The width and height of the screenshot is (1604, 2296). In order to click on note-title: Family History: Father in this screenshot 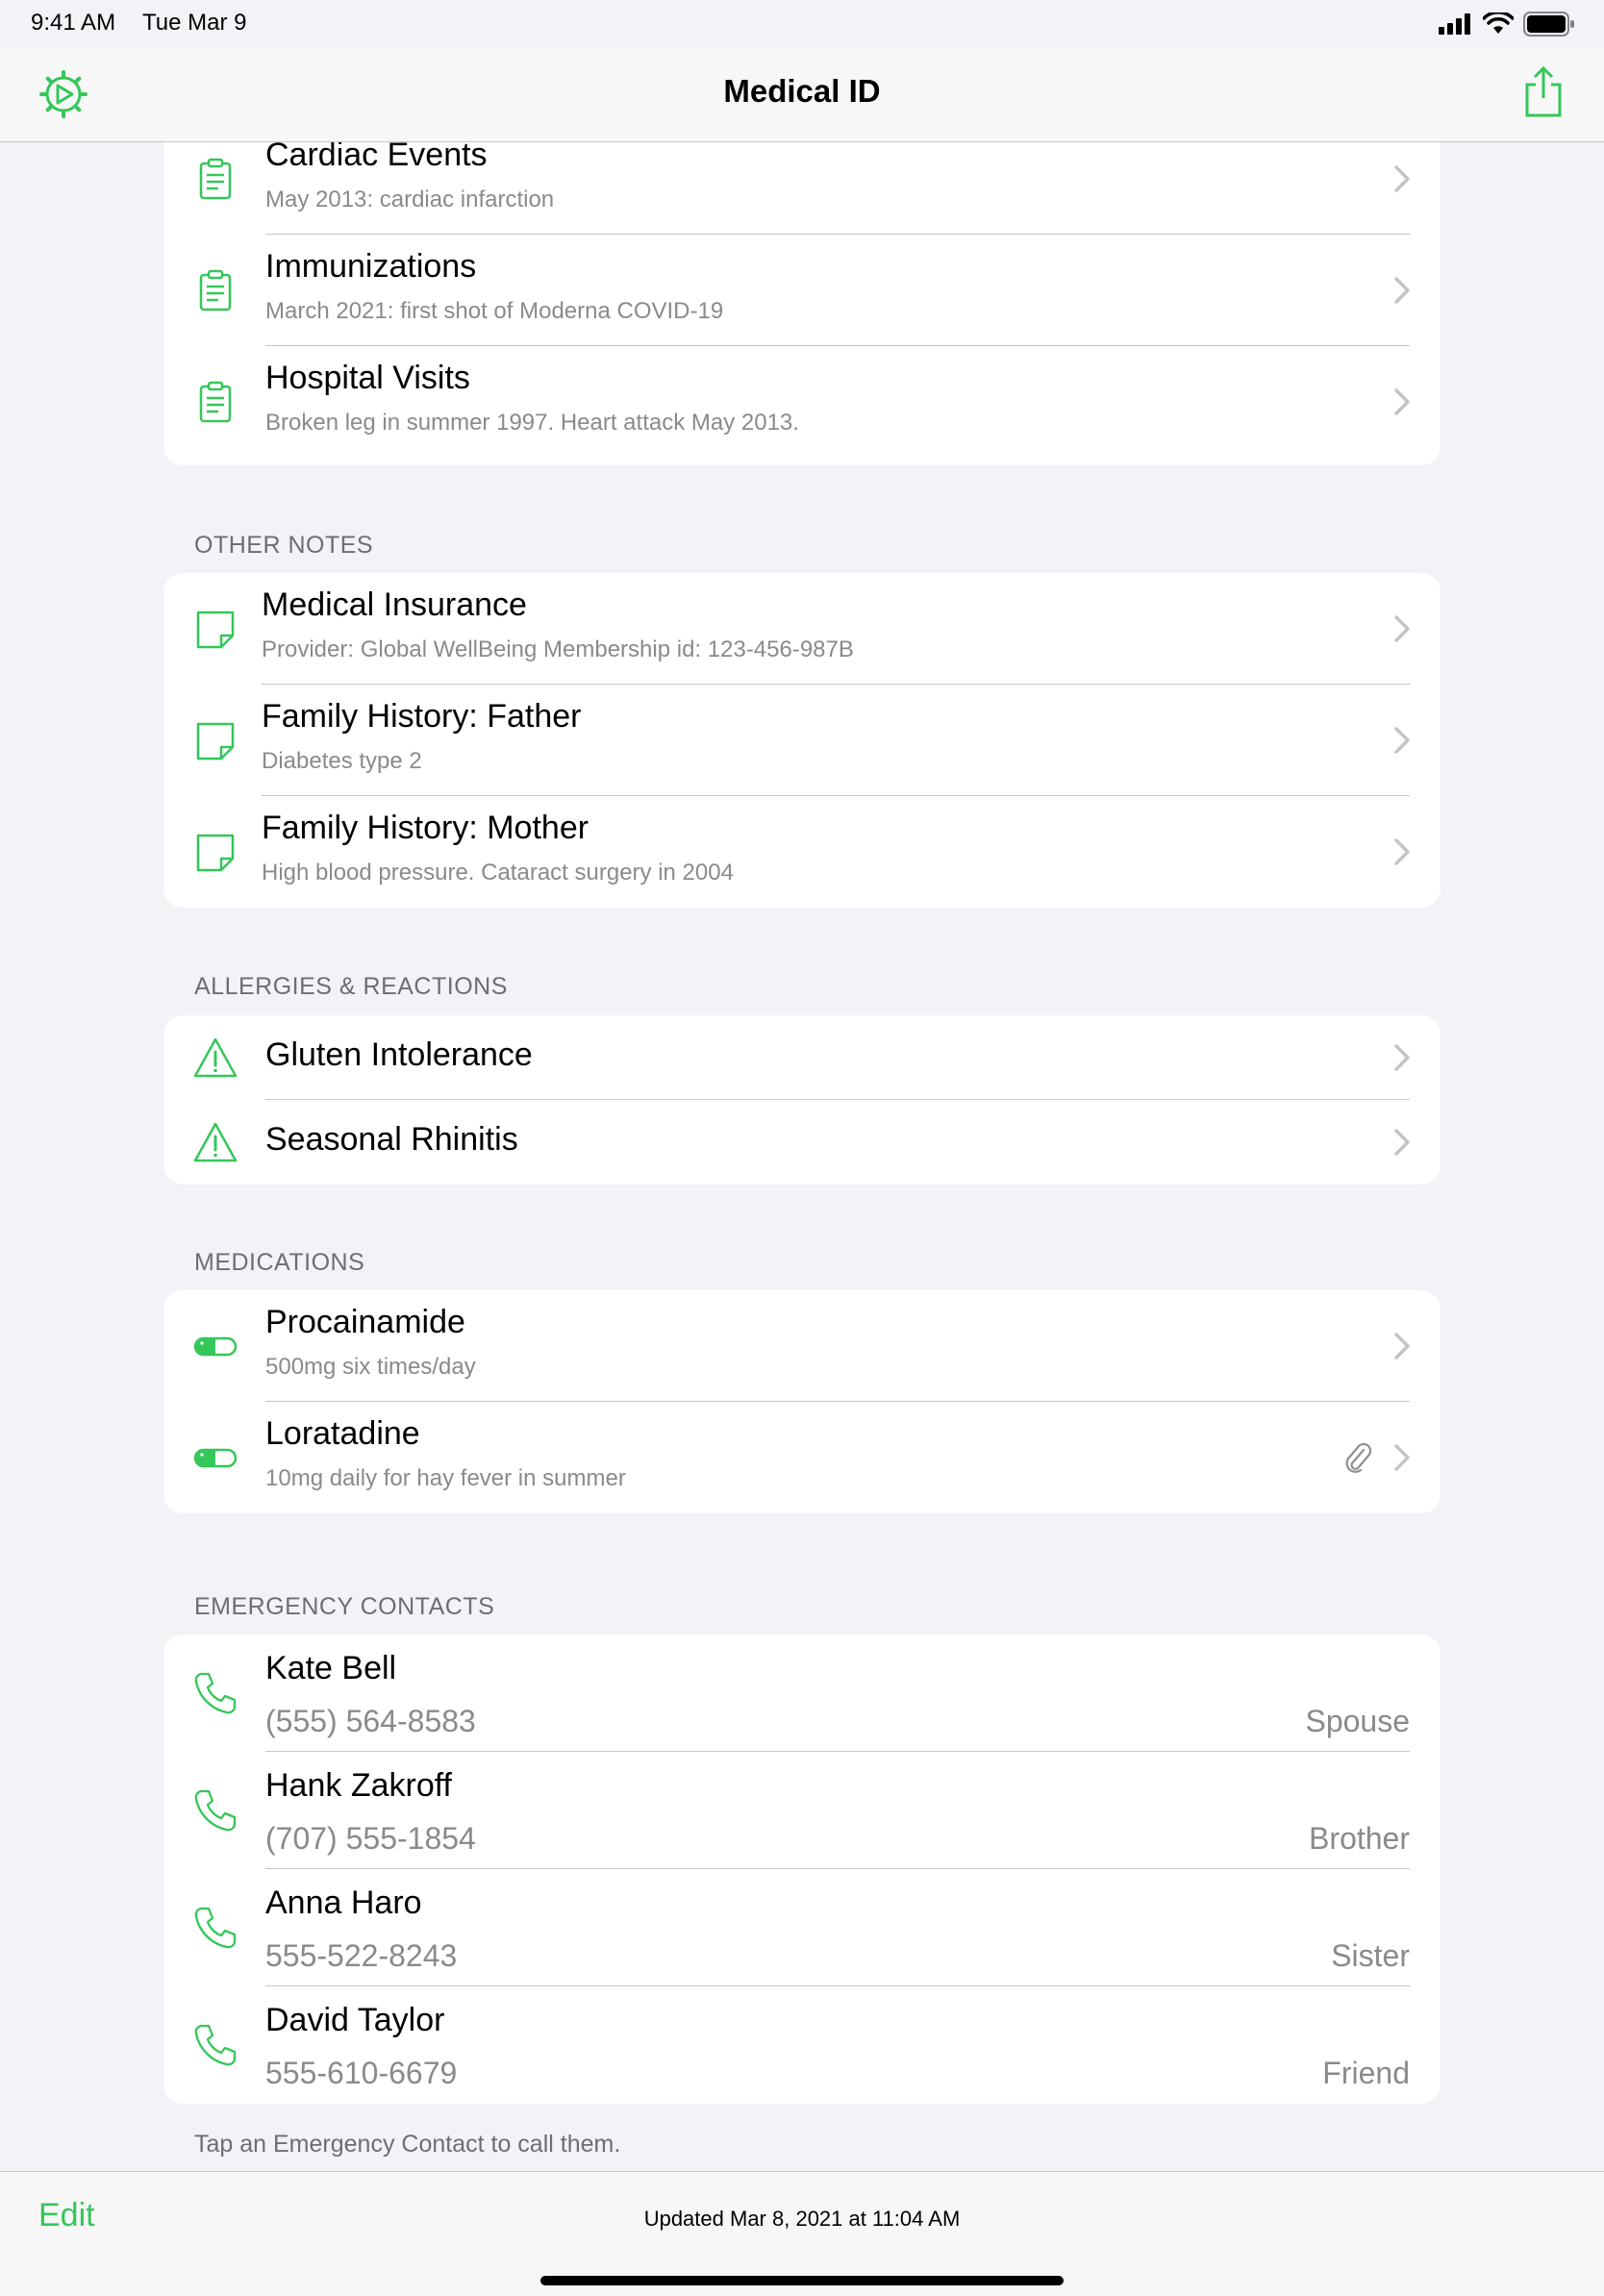, I will do `click(422, 716)`.